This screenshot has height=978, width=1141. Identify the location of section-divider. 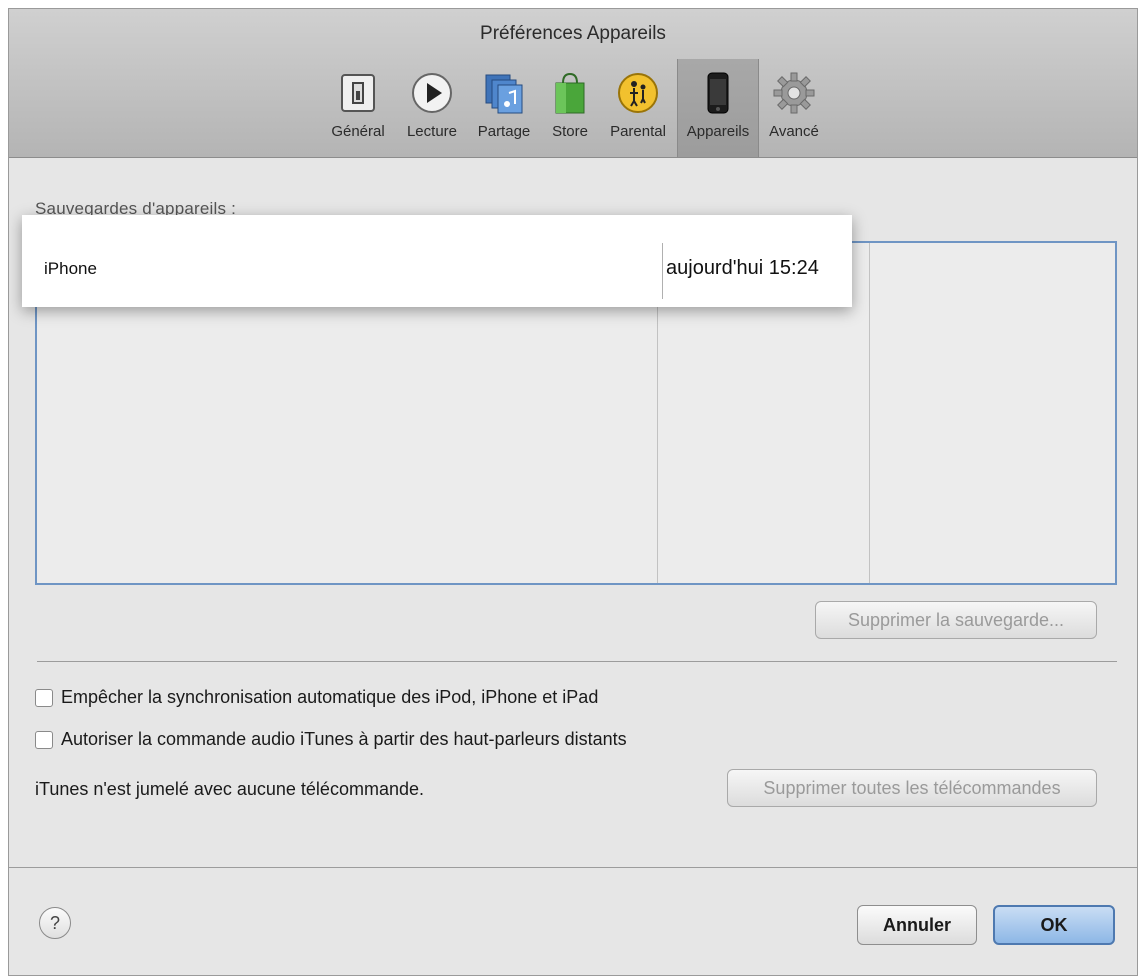
(577, 661).